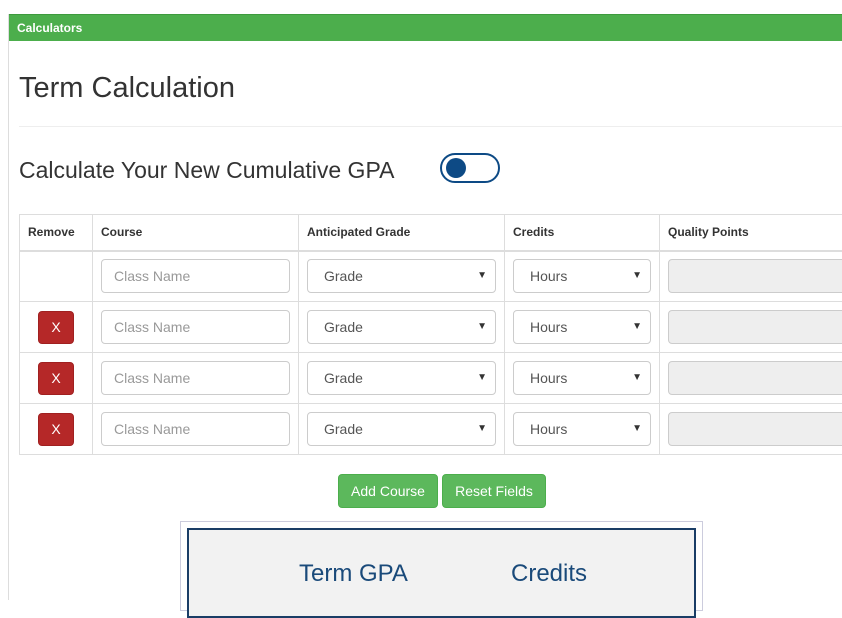 The height and width of the screenshot is (618, 842). Describe the element at coordinates (56, 233) in the screenshot. I see `header-remove: Remove` at that location.